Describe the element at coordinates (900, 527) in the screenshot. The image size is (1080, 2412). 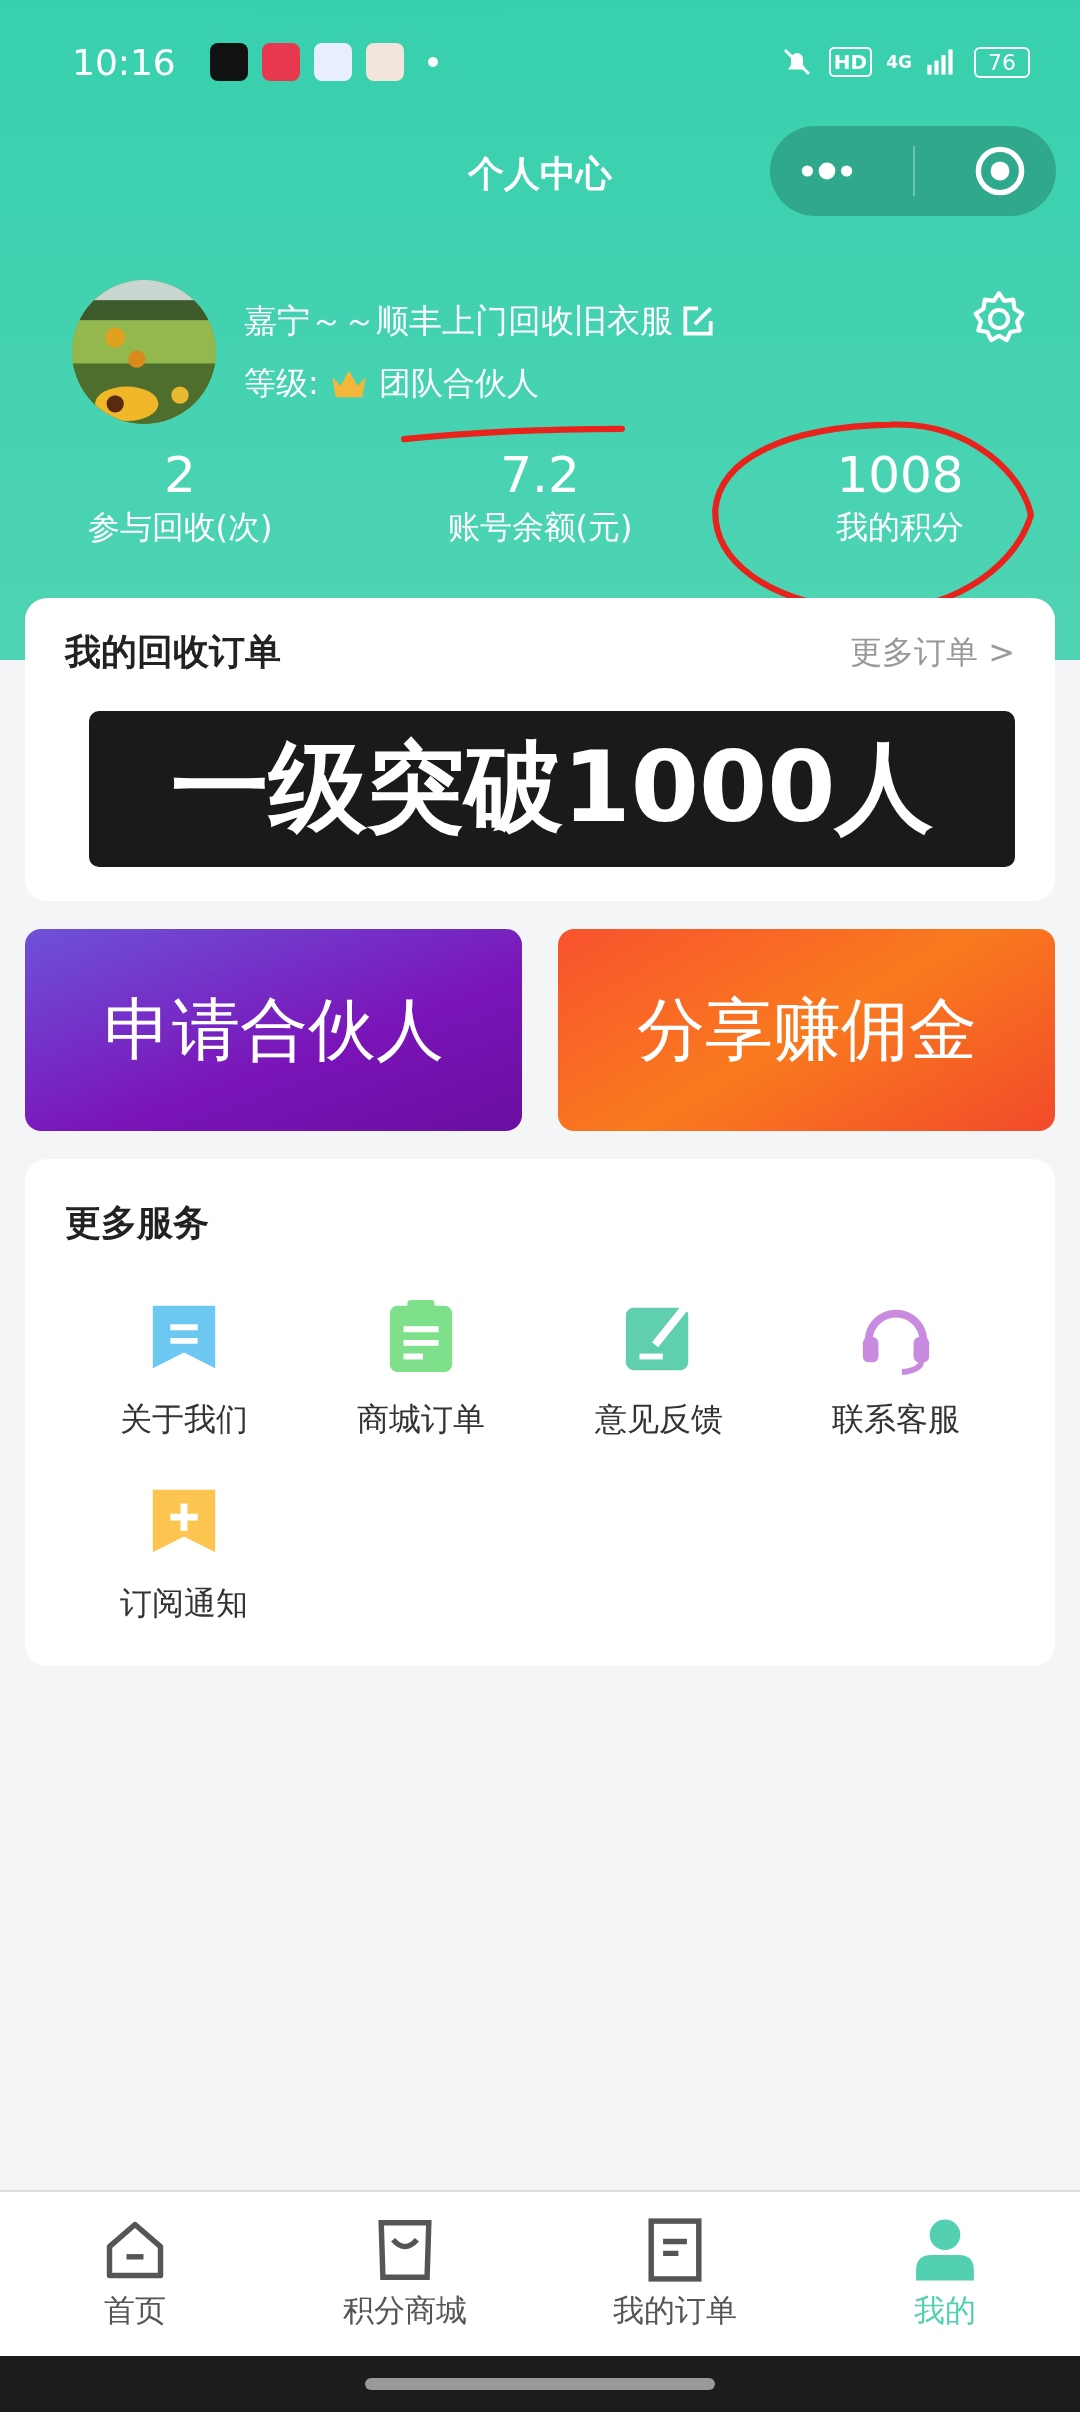
I see `stat-label: 我的积分` at that location.